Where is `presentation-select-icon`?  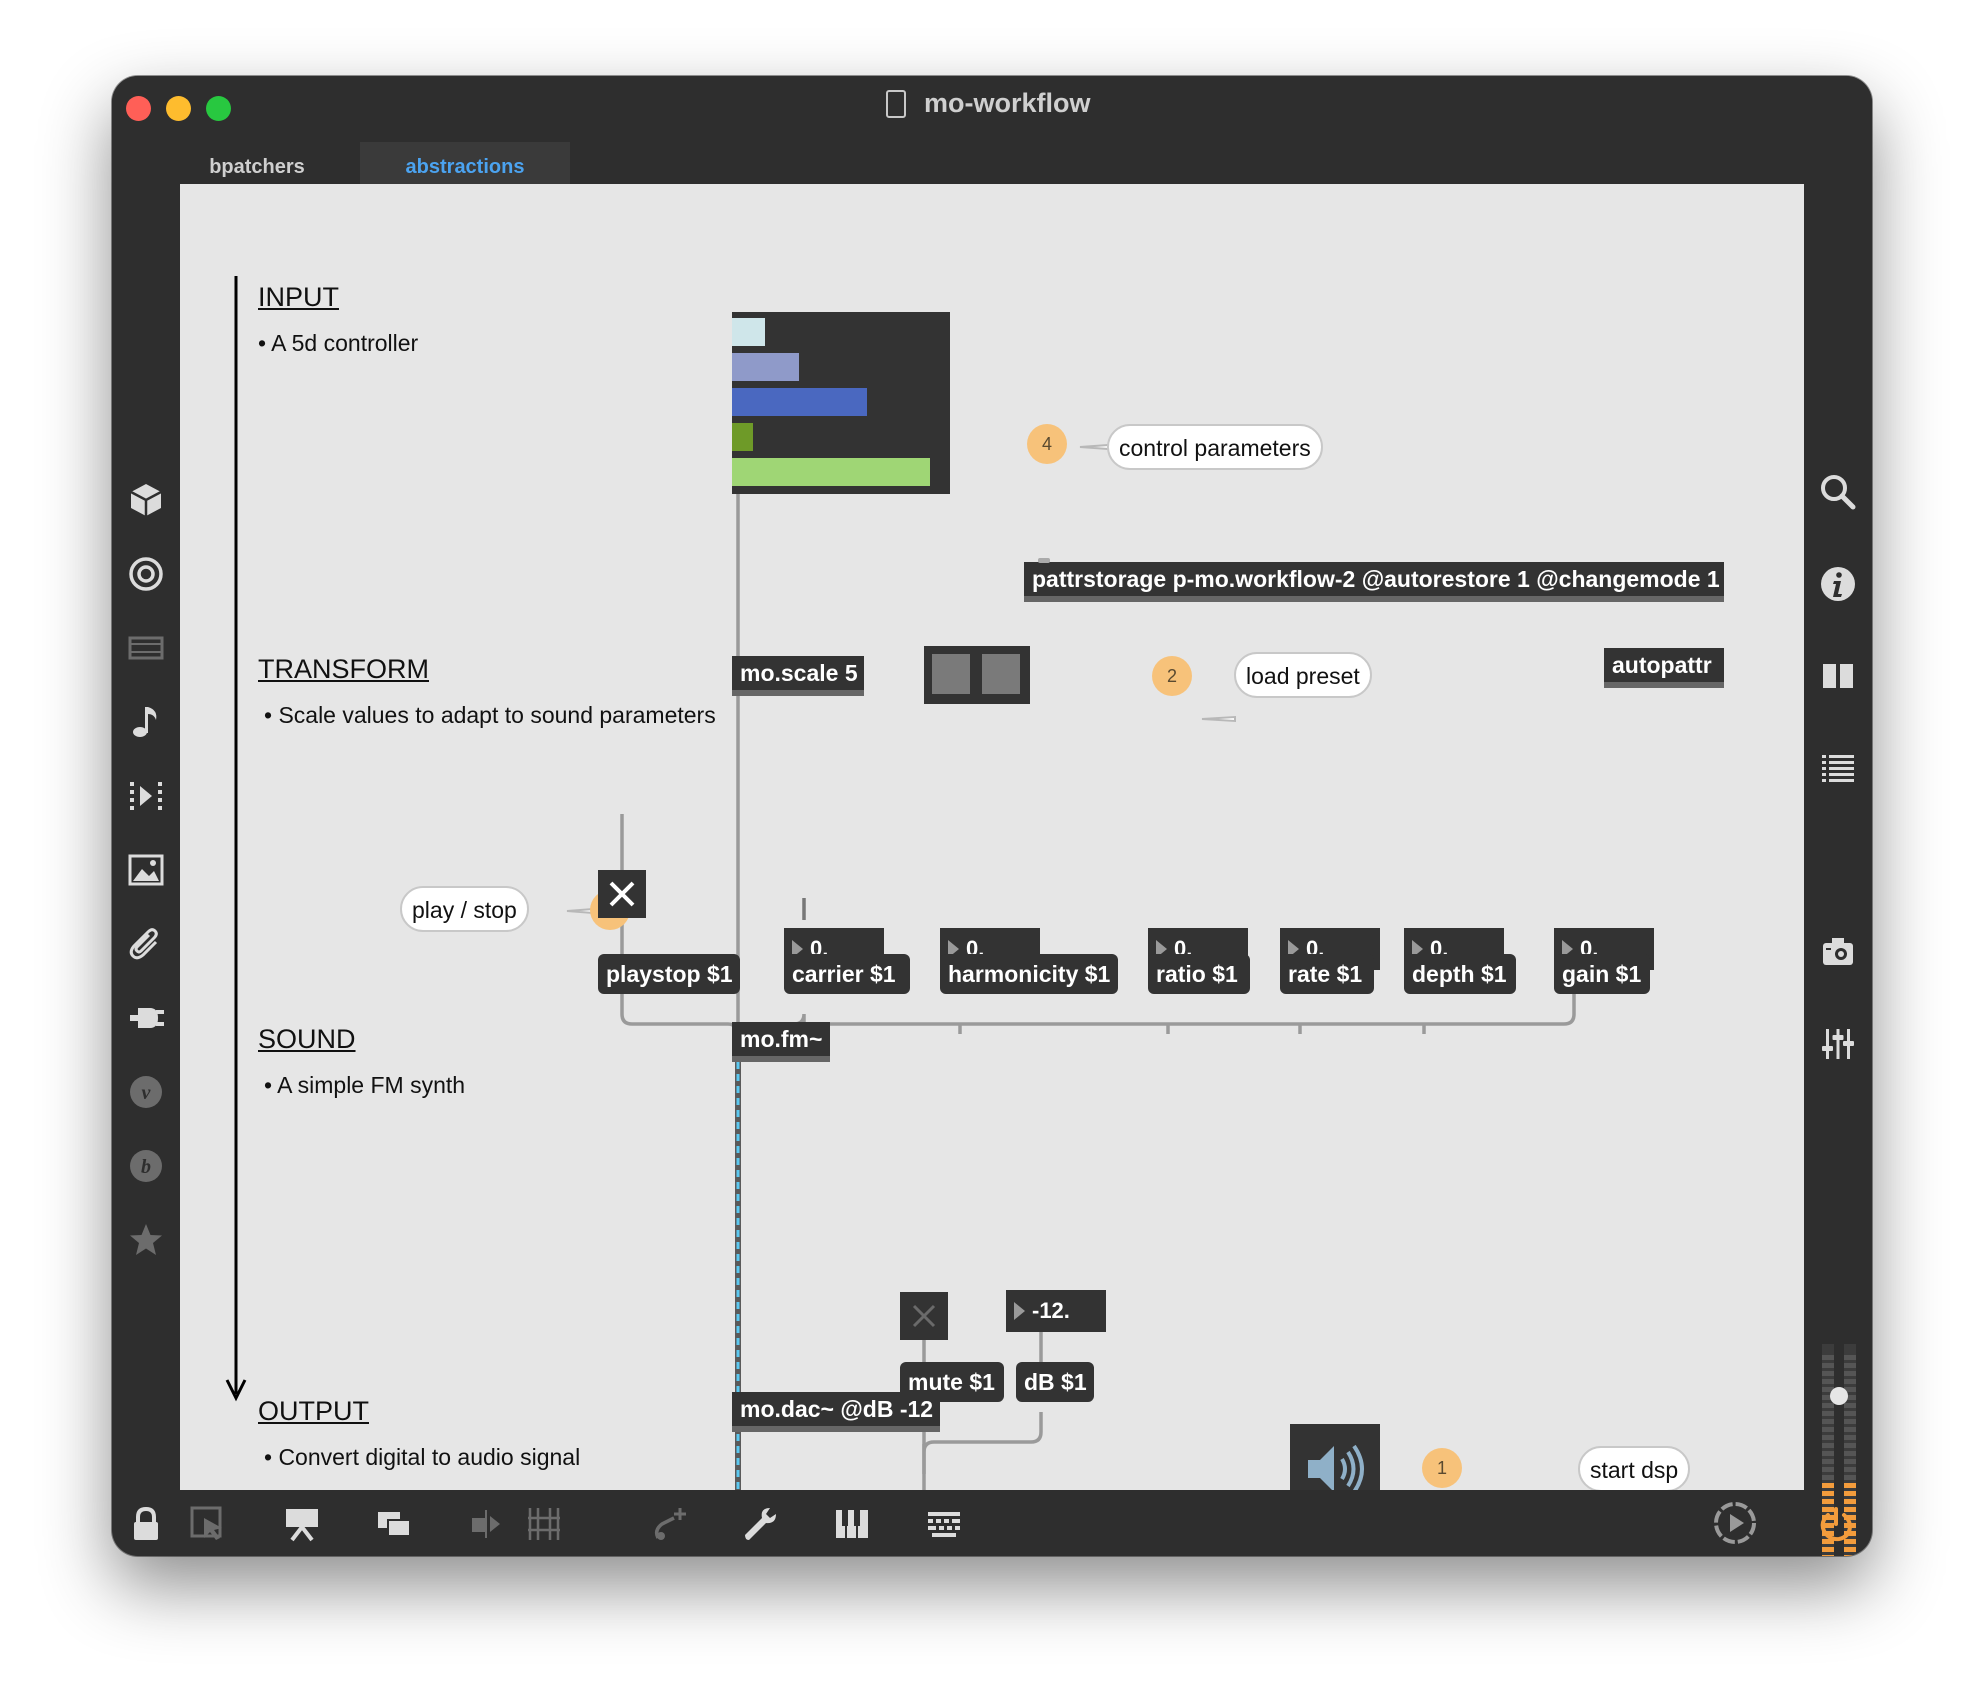 presentation-select-icon is located at coordinates (208, 1524).